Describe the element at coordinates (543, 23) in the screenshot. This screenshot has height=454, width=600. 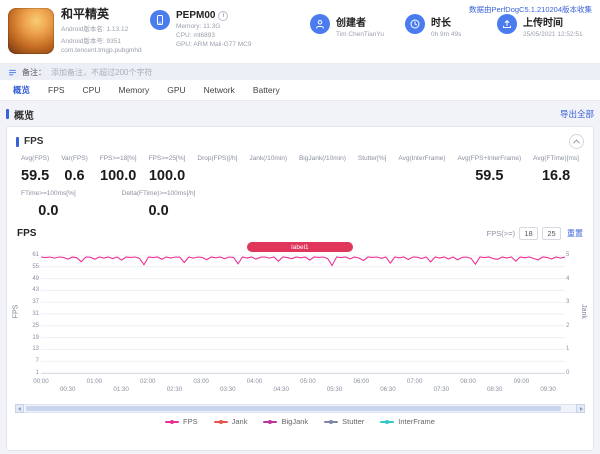
I see `upload-time-label: 上传时间` at that location.